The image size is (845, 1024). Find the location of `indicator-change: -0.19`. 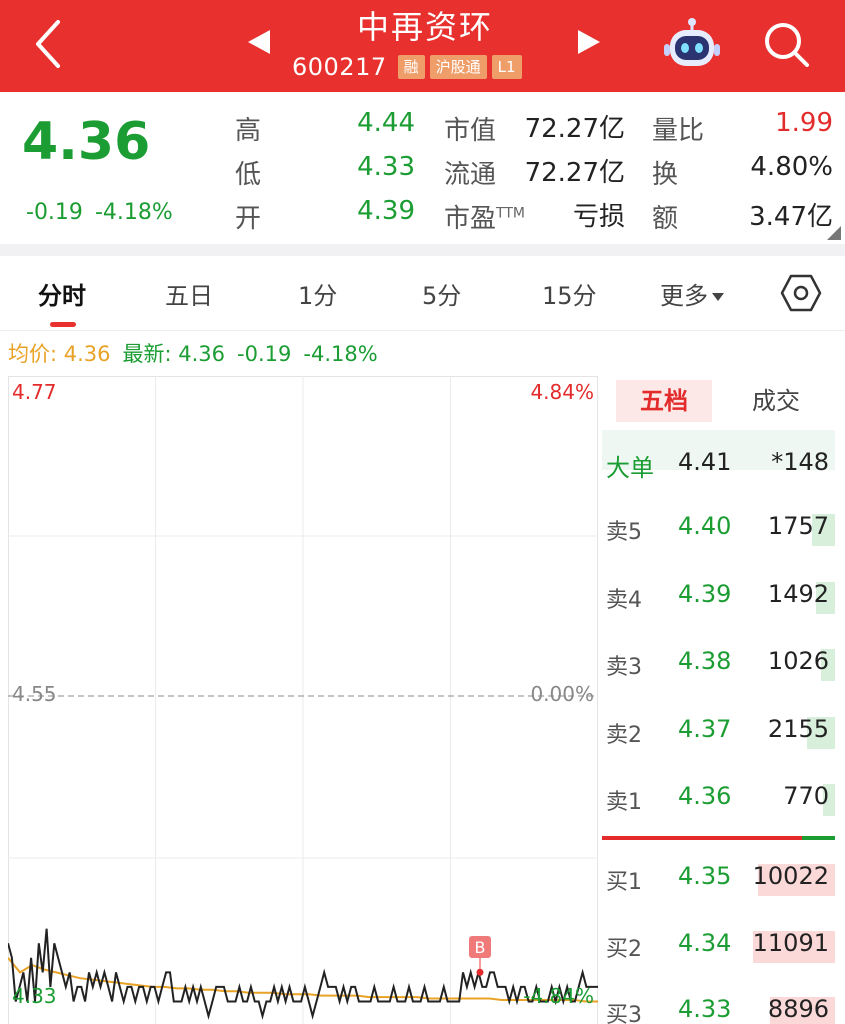

indicator-change: -0.19 is located at coordinates (264, 354).